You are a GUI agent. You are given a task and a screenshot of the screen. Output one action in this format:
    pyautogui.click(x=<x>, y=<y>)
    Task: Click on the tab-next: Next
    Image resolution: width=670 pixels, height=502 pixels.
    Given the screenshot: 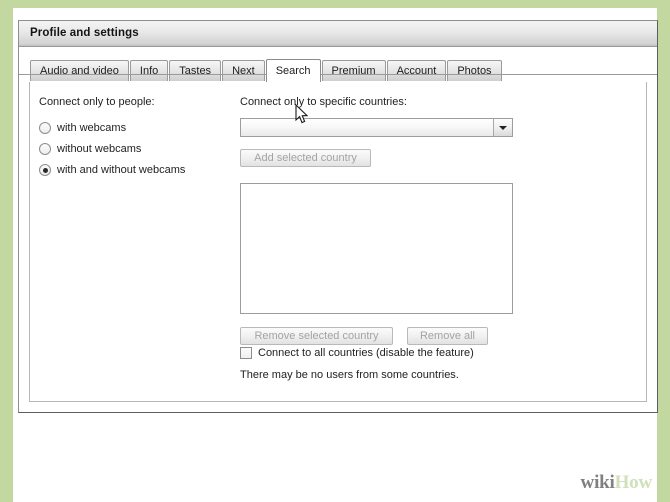 What is the action you would take?
    pyautogui.click(x=243, y=70)
    